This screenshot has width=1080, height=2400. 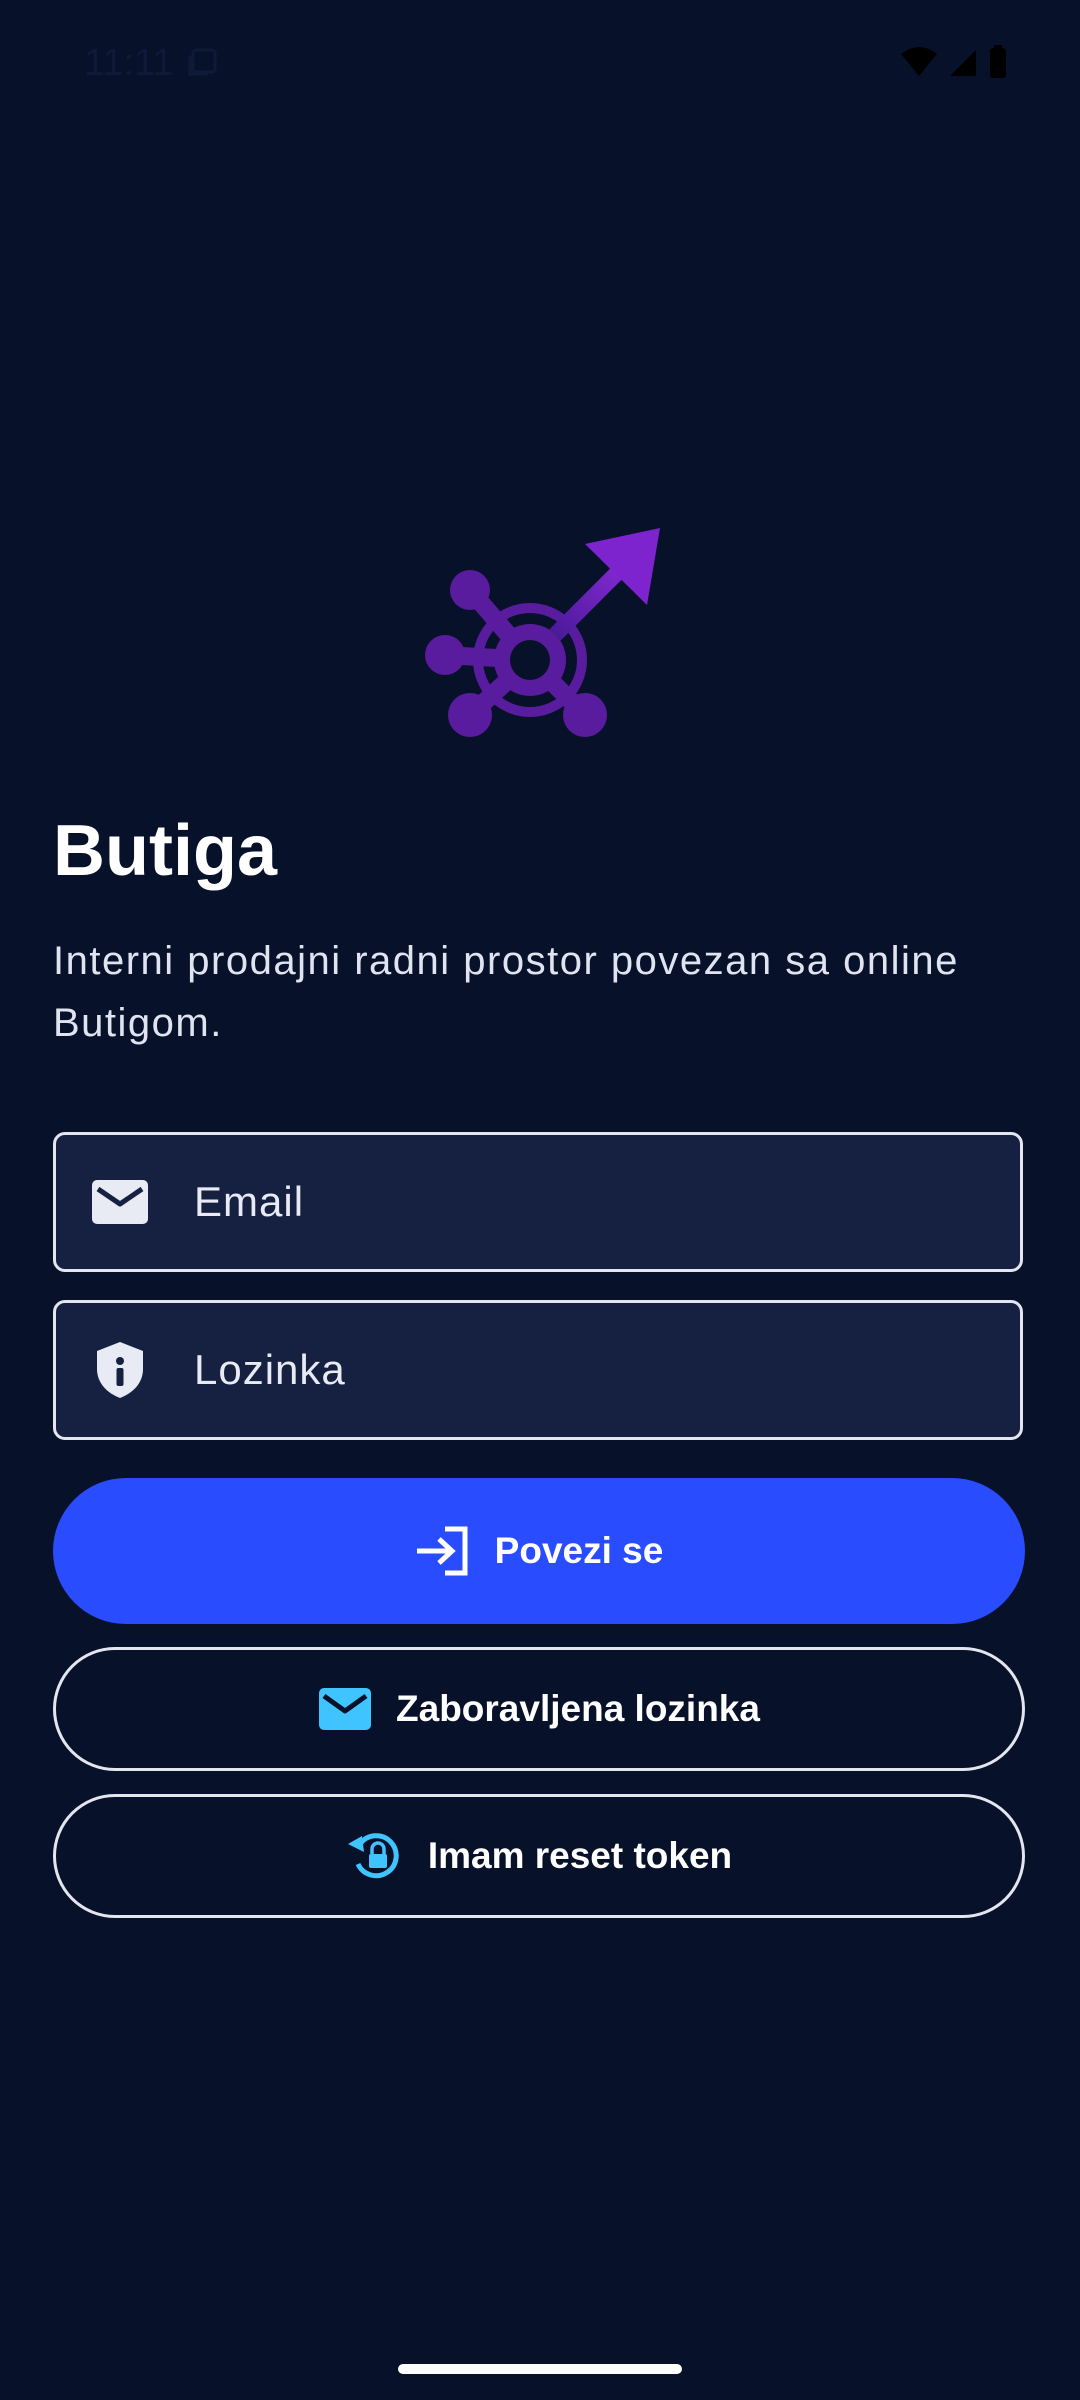 I want to click on signal-icon, so click(x=963, y=63).